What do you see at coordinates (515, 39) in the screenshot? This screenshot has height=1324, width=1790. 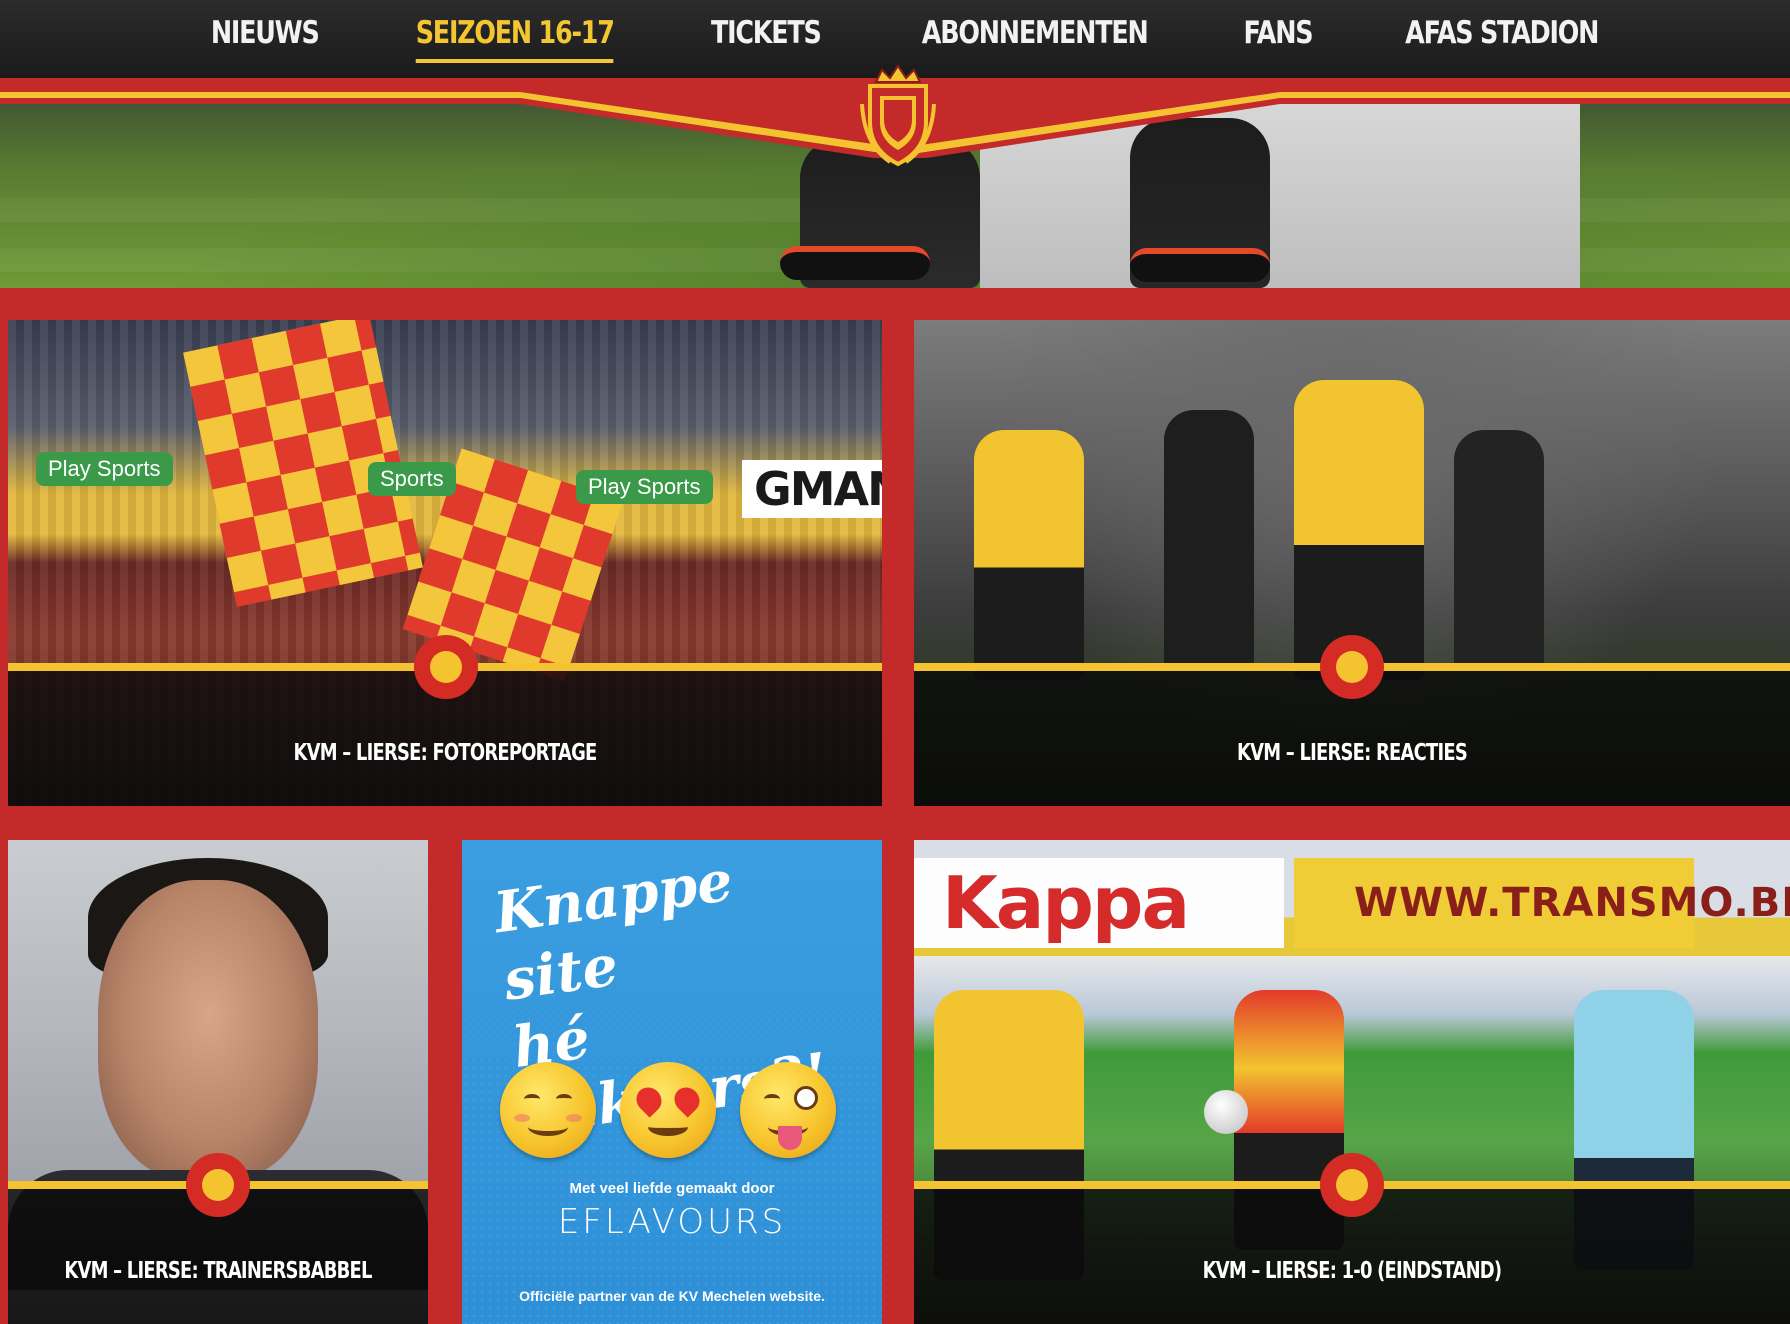 I see `nav-item-seizoen: SEIZOEN 16-17` at bounding box center [515, 39].